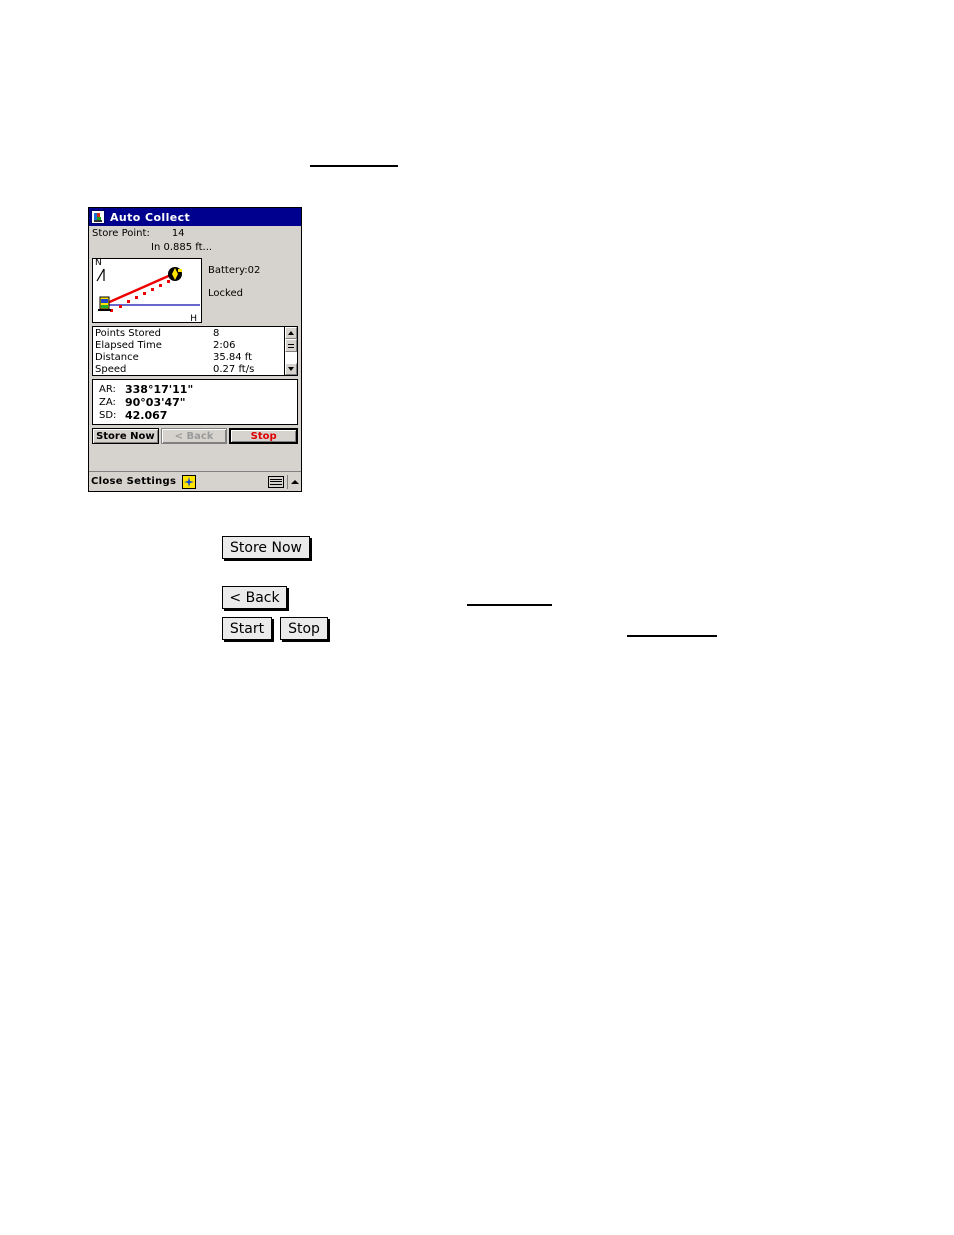 The image size is (954, 1235). Describe the element at coordinates (128, 345) in the screenshot. I see `stat-label: Elapsed Time` at that location.